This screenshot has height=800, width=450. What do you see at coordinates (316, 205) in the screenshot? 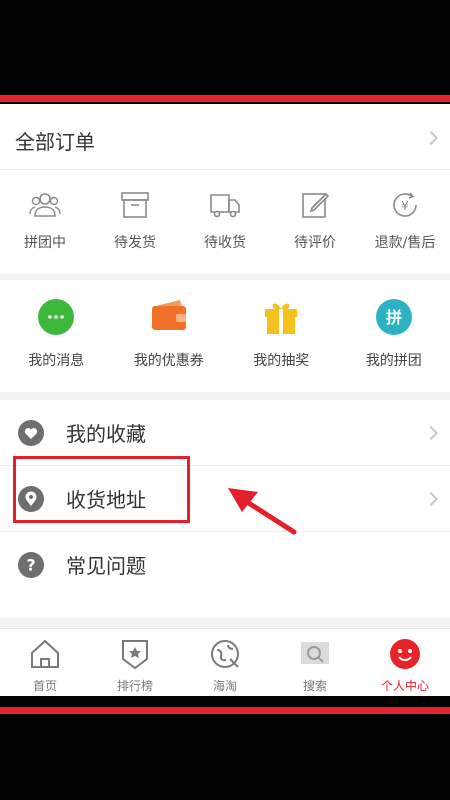
I see `edit-icon` at bounding box center [316, 205].